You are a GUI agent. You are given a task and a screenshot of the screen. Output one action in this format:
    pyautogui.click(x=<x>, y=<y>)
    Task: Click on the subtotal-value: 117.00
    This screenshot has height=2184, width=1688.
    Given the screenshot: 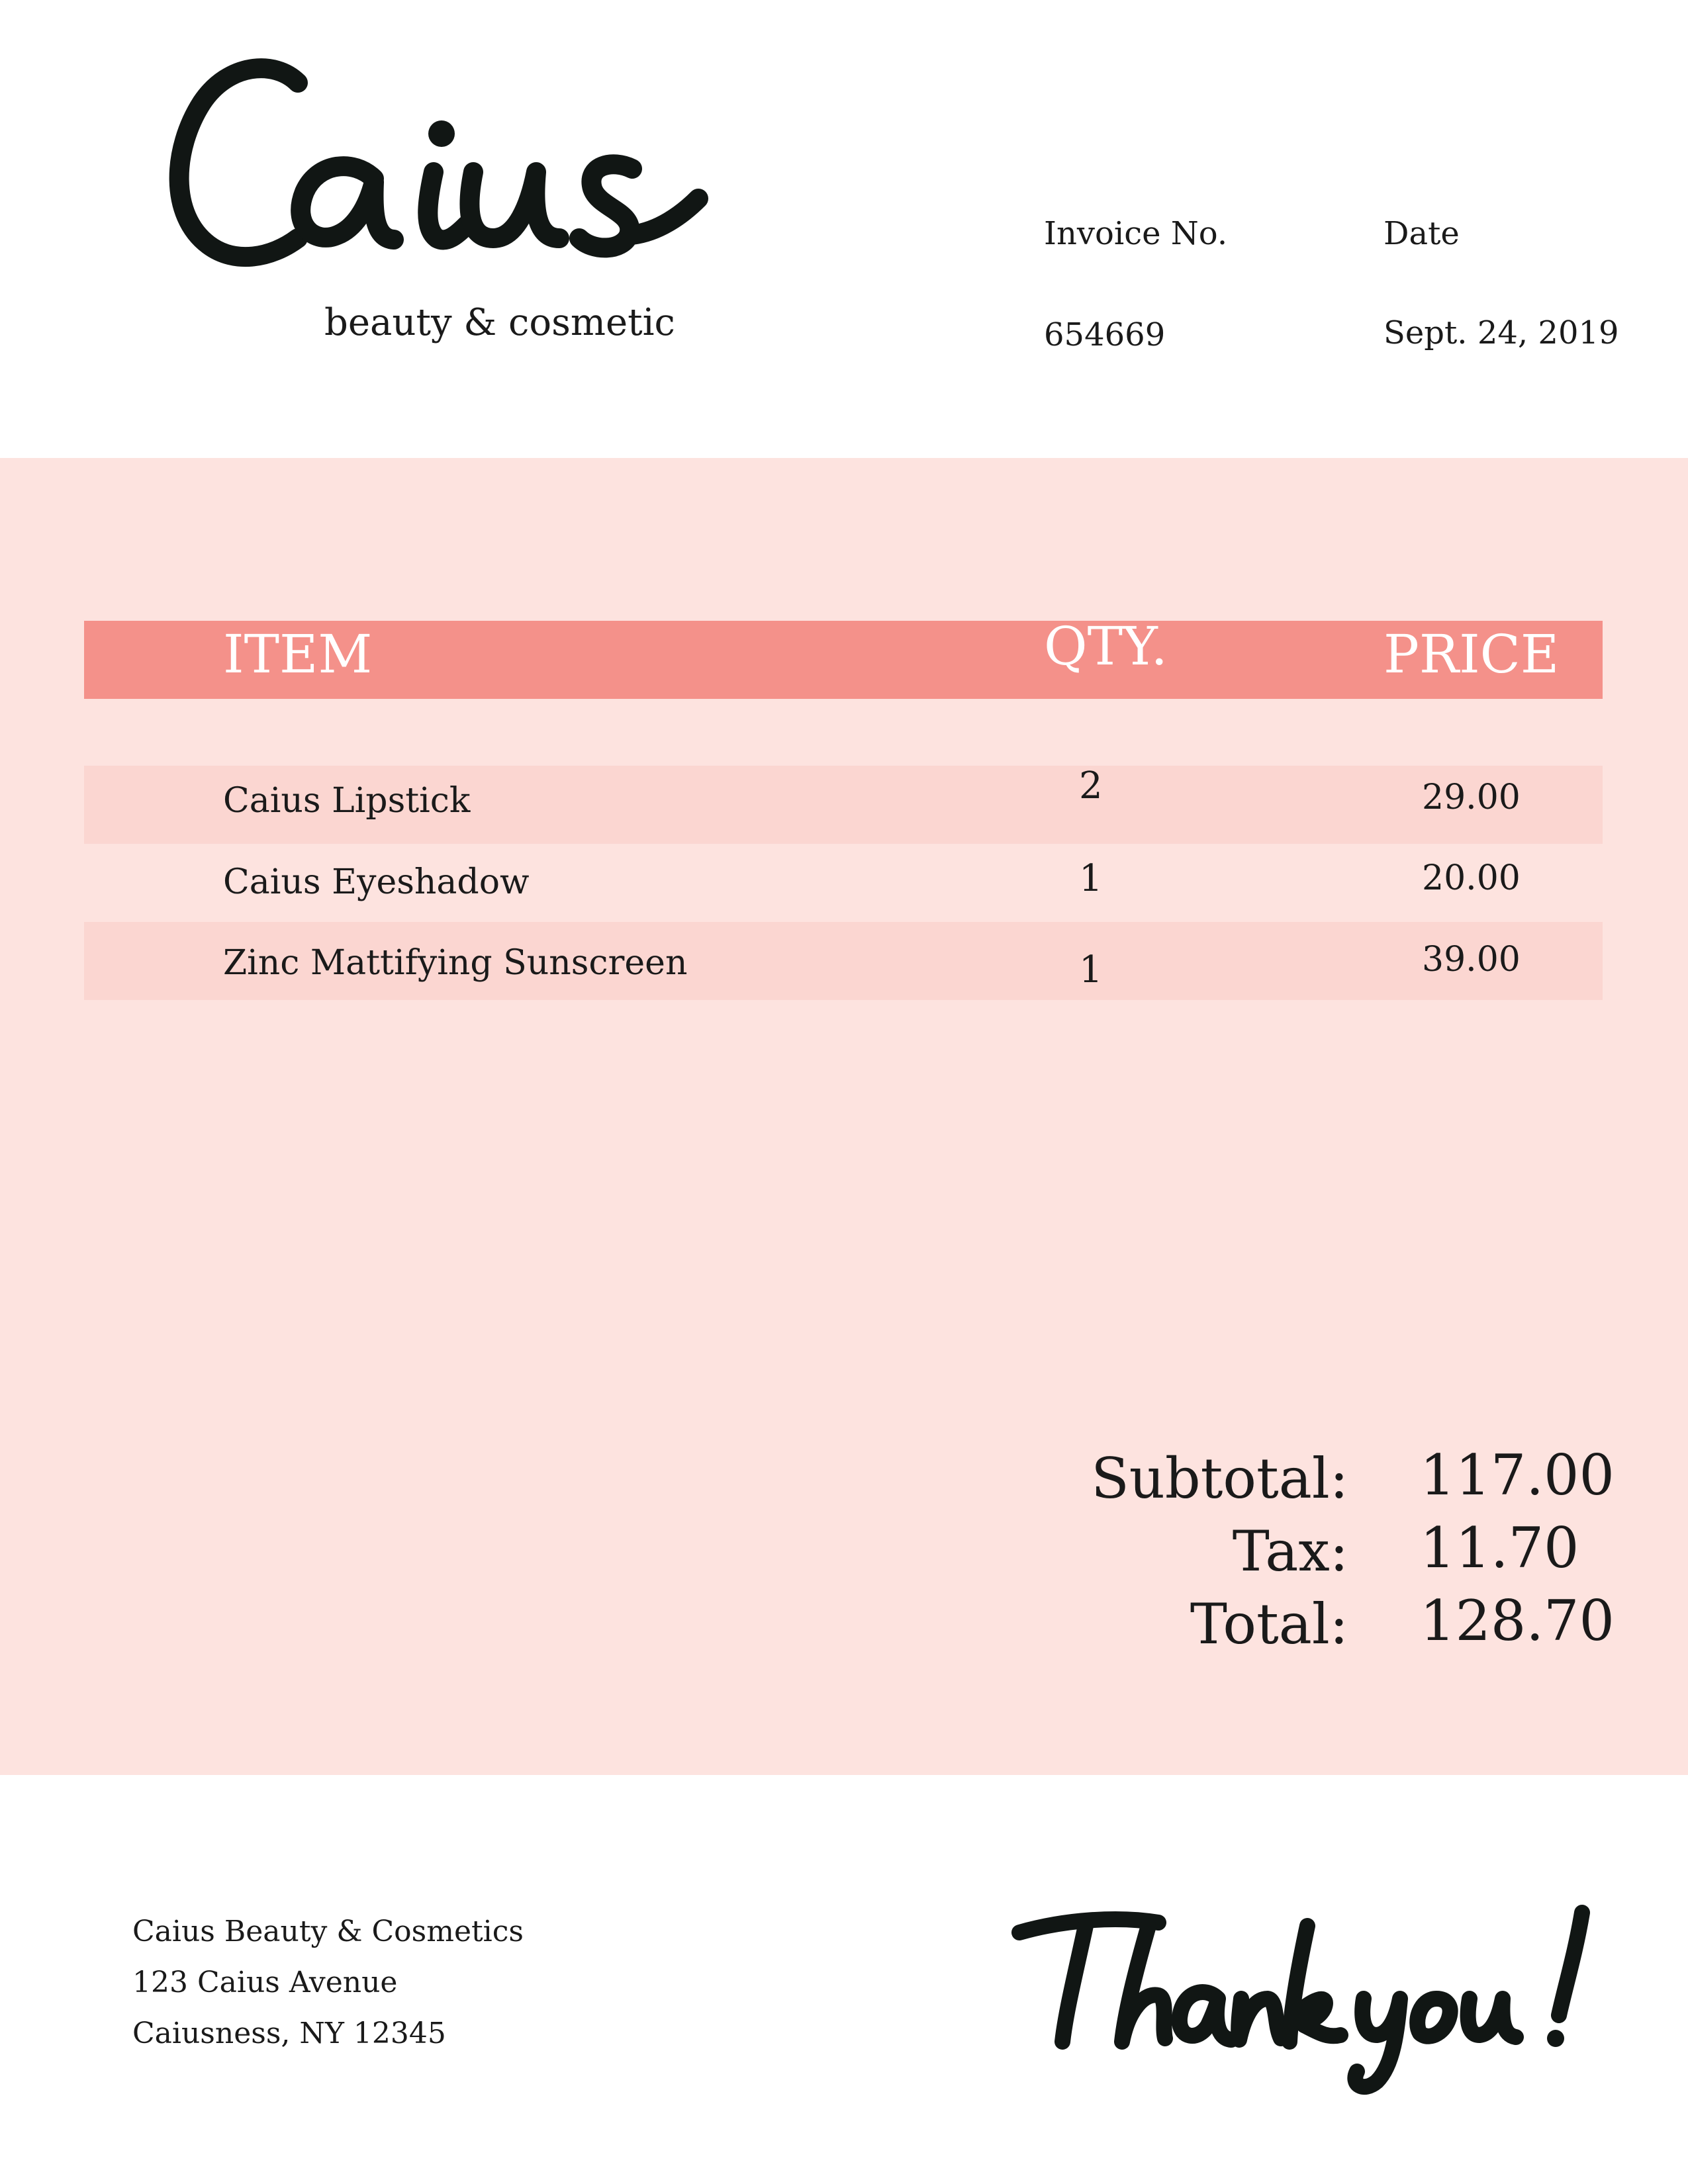 What is the action you would take?
    pyautogui.click(x=1517, y=1476)
    